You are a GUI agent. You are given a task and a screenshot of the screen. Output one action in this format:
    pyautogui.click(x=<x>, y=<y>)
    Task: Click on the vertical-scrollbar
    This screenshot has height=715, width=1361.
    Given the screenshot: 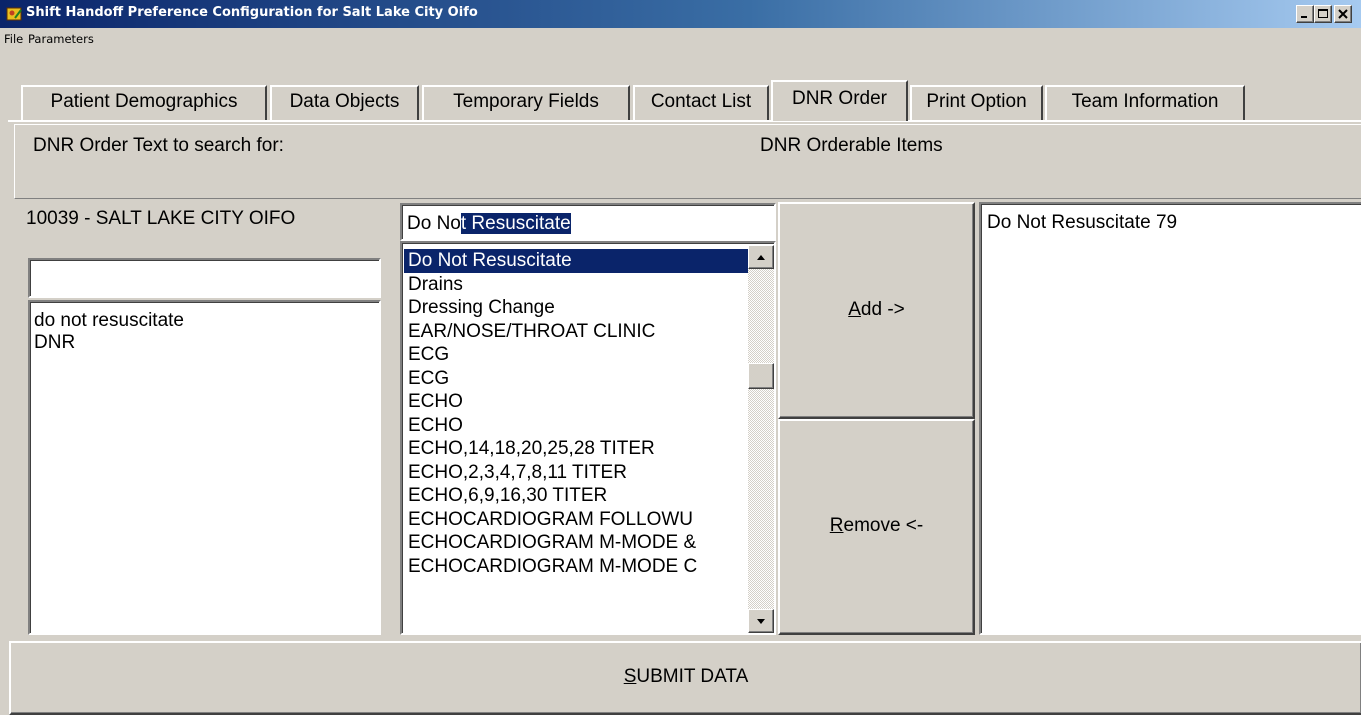 What is the action you would take?
    pyautogui.click(x=761, y=439)
    